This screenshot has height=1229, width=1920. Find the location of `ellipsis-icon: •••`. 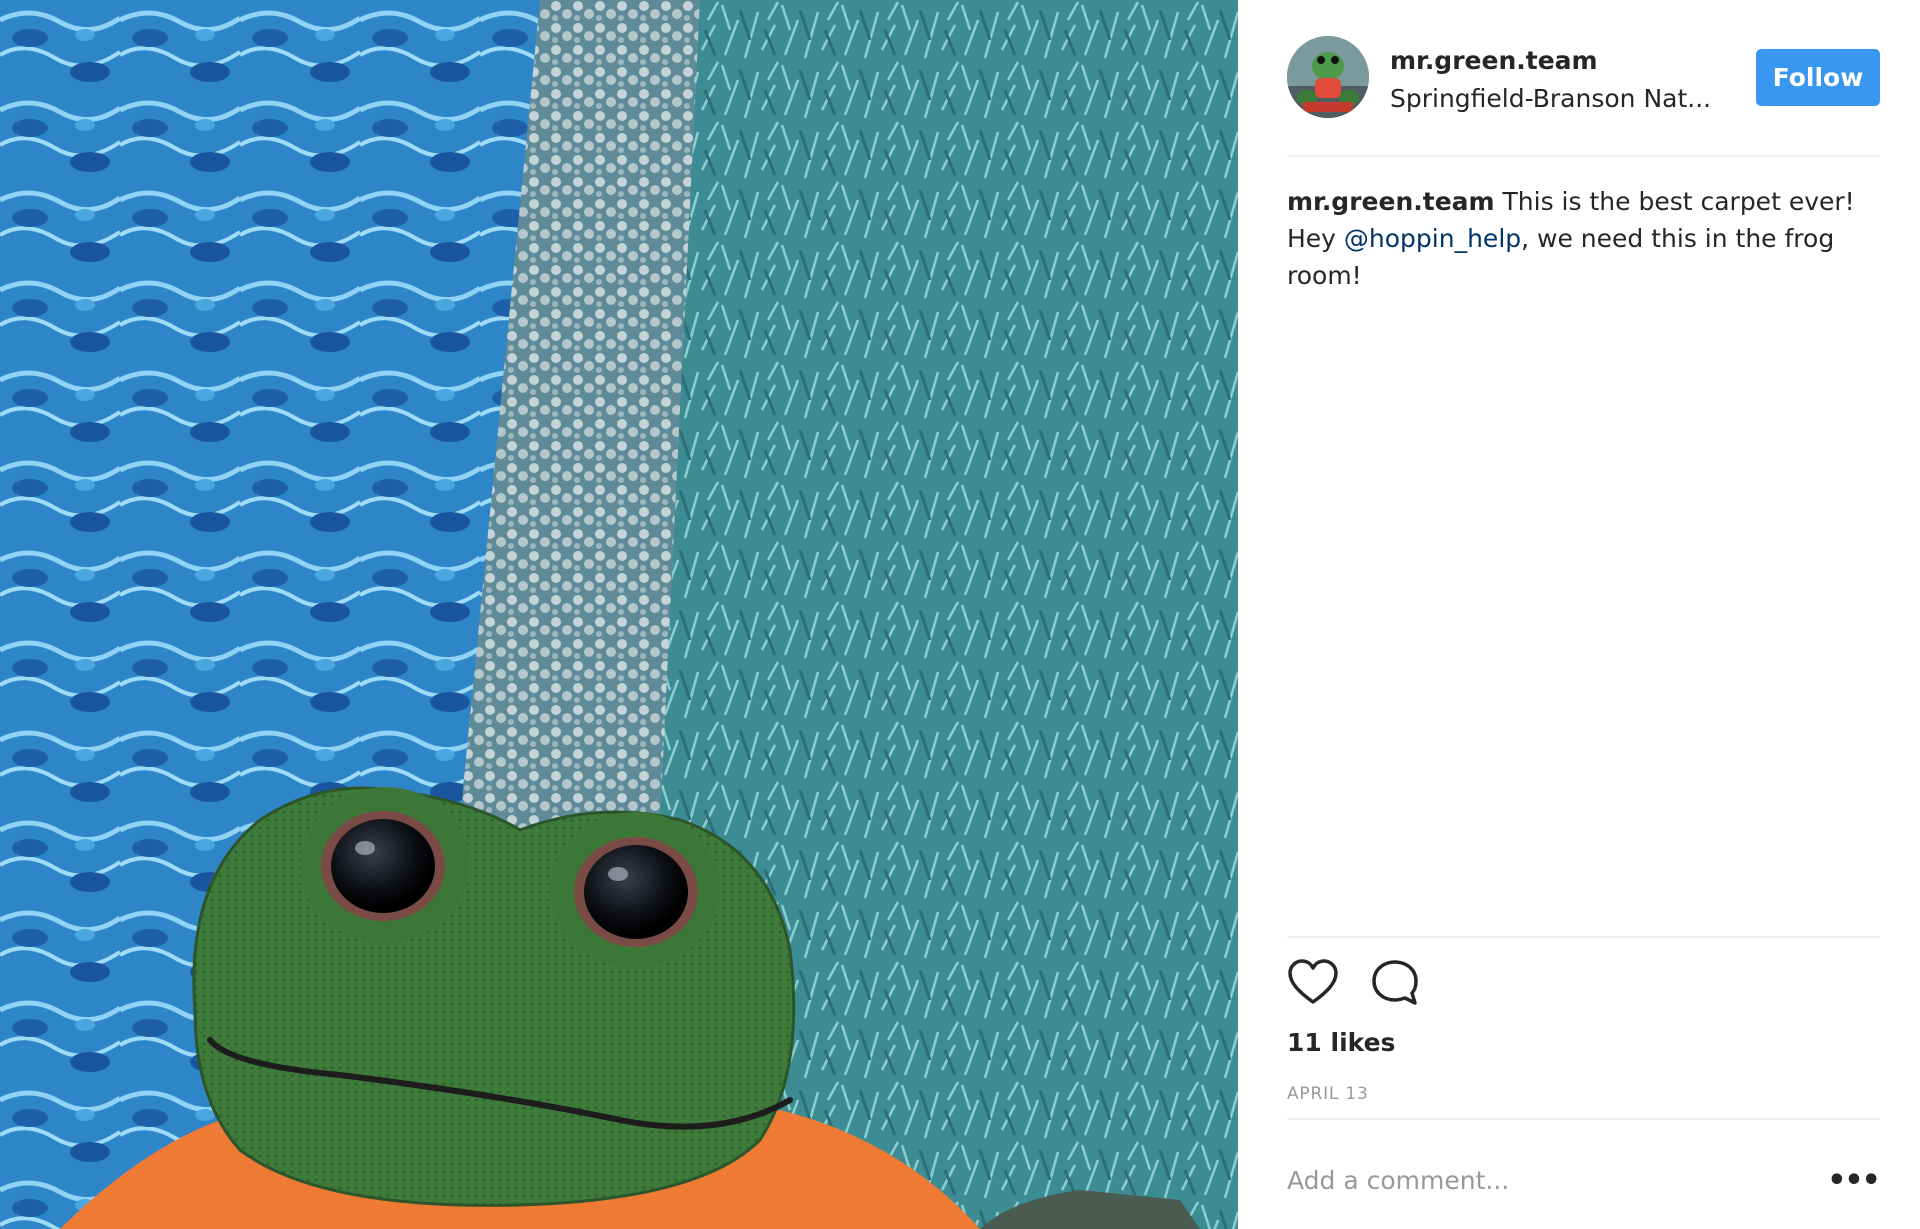

ellipsis-icon: ••• is located at coordinates (1854, 1180).